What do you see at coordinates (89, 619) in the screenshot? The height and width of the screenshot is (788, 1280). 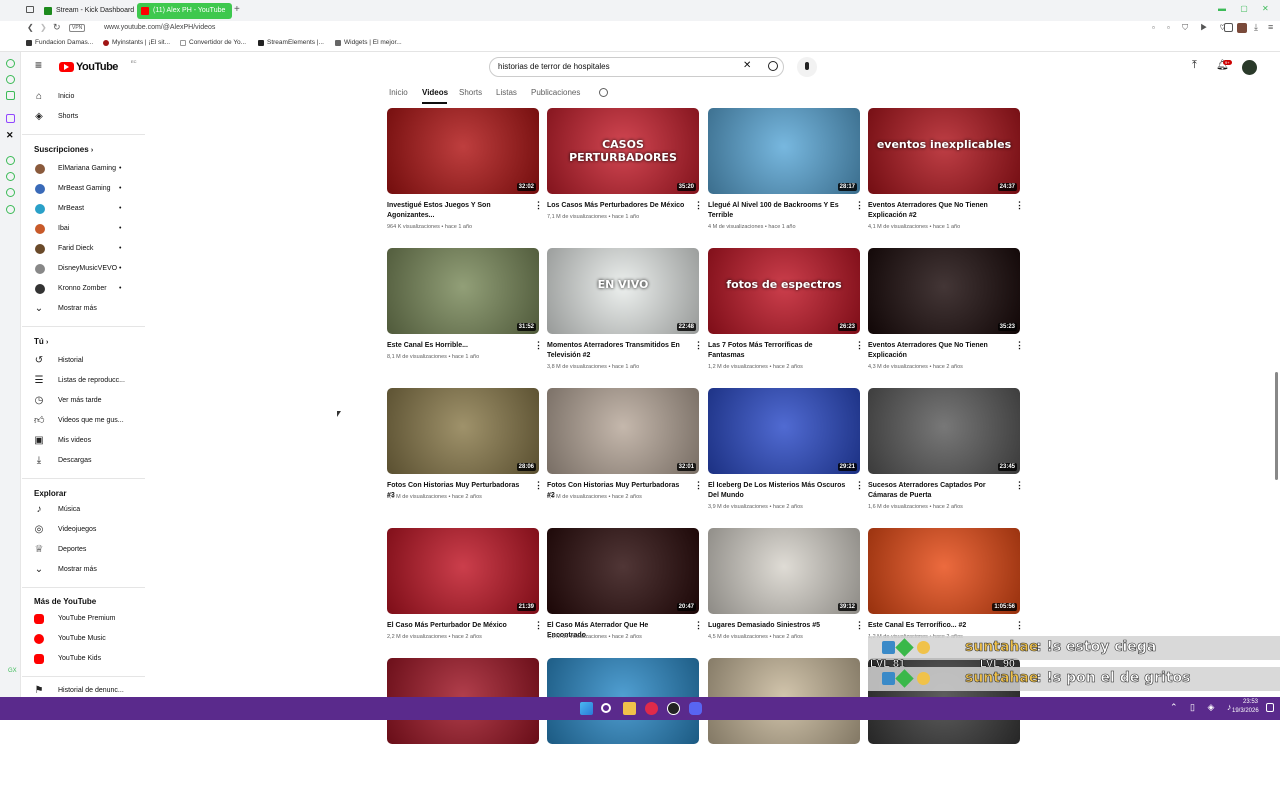 I see `sidebar-item-youtube-premium: YouTube Premium` at bounding box center [89, 619].